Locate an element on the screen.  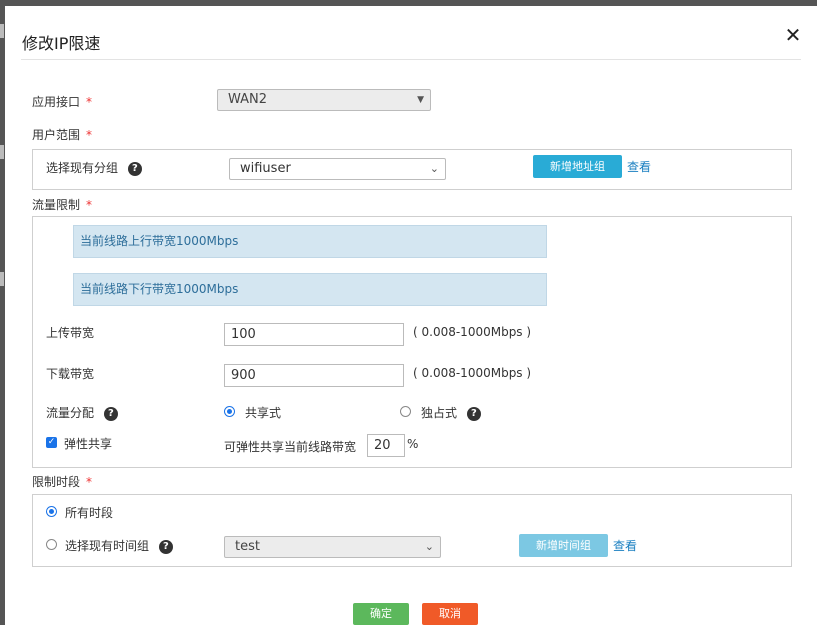
interface-label-text: 应用接口 is located at coordinates (56, 102).